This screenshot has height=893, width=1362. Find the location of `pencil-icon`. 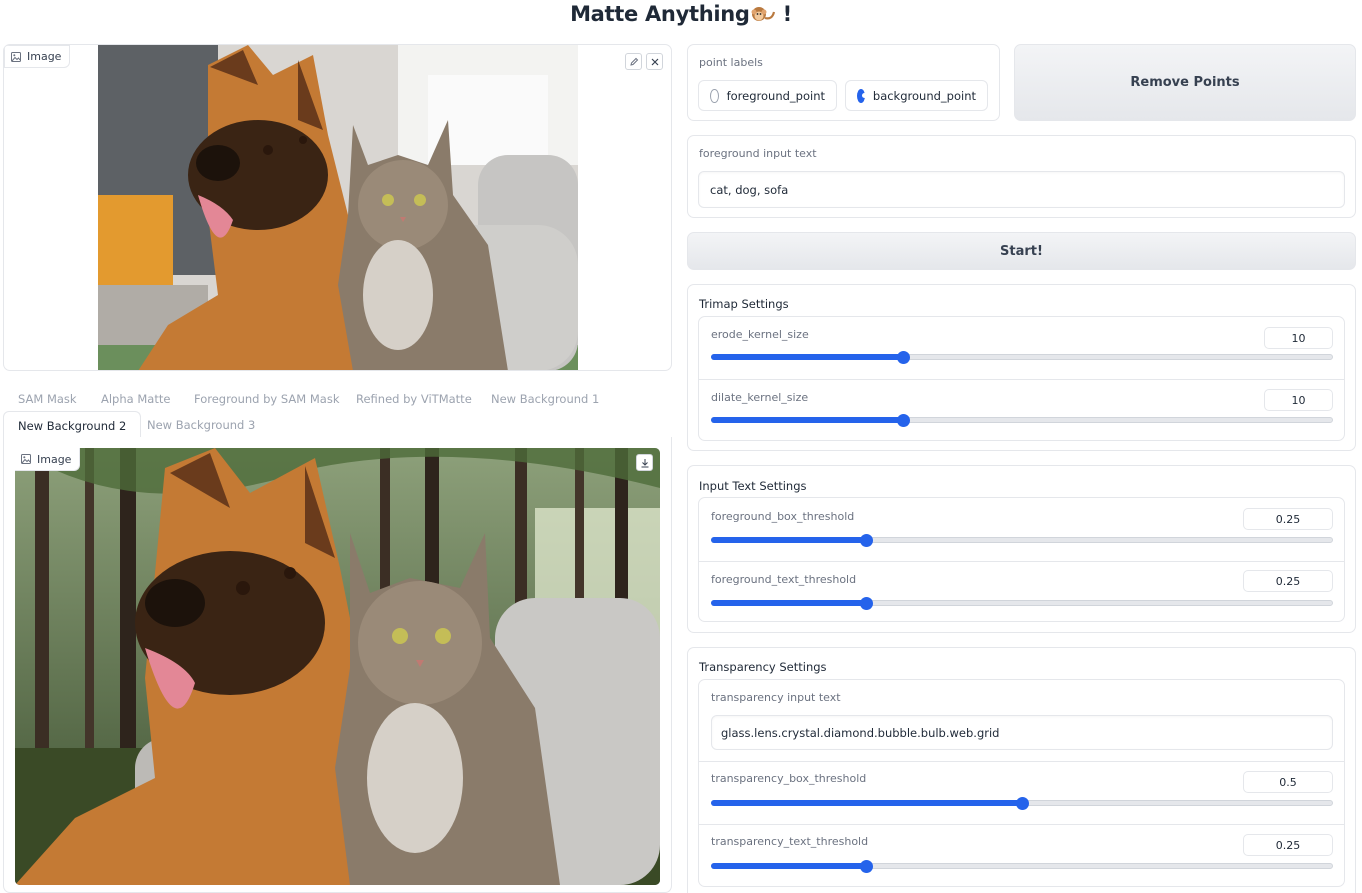

pencil-icon is located at coordinates (633, 61).